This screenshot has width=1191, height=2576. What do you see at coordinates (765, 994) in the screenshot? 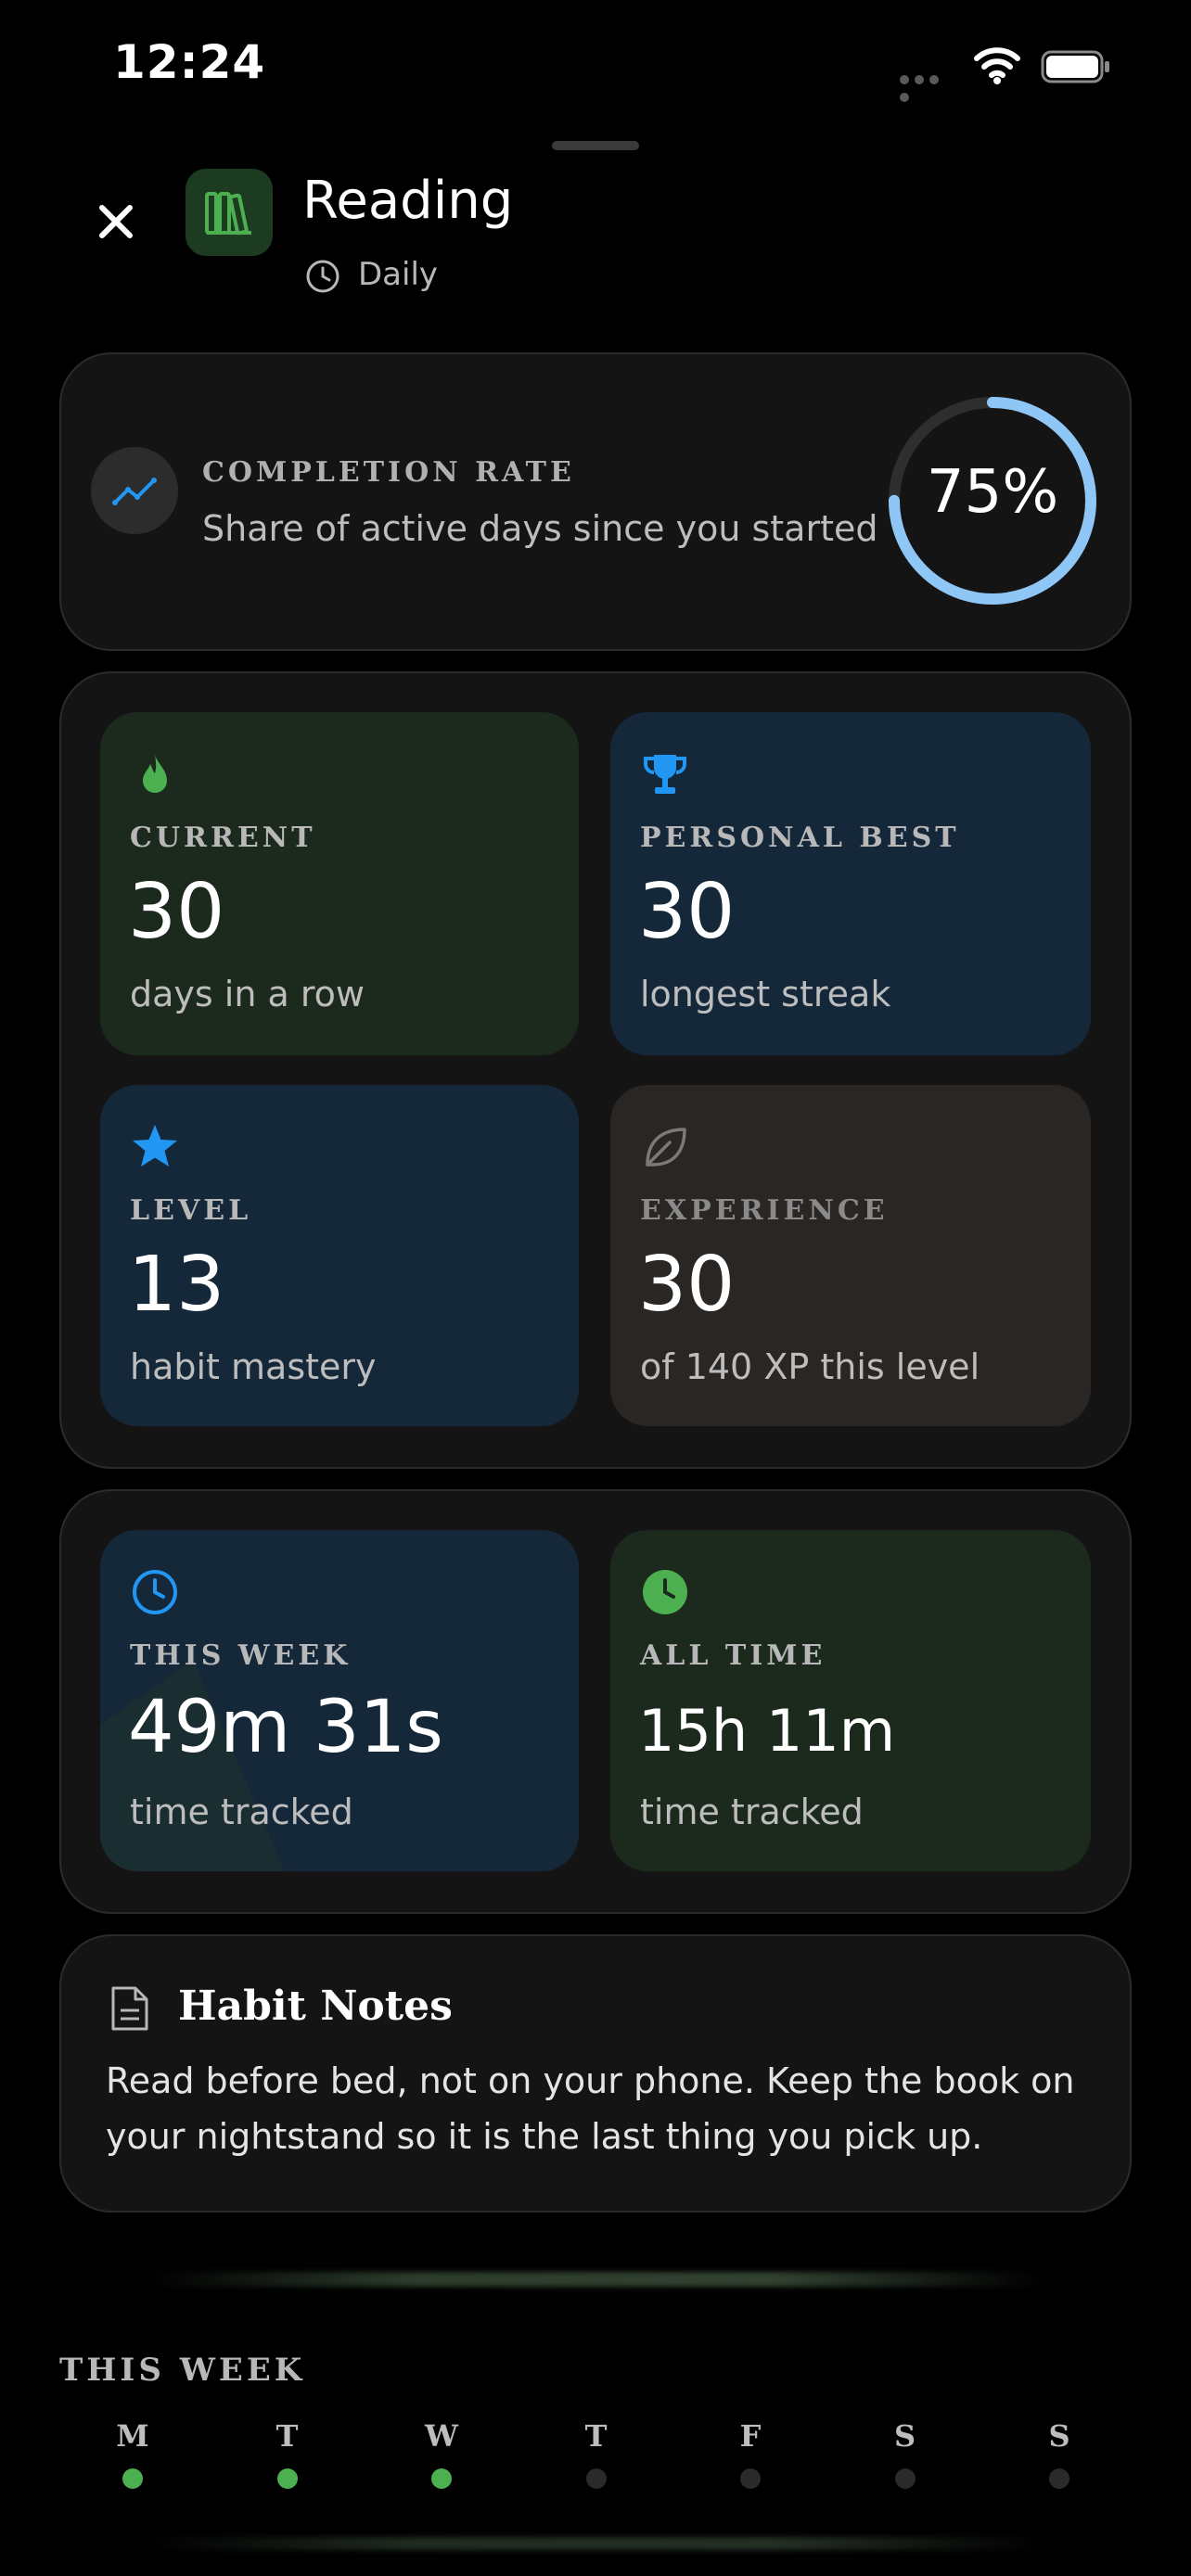
I see `stat-subtitle: longest streak` at bounding box center [765, 994].